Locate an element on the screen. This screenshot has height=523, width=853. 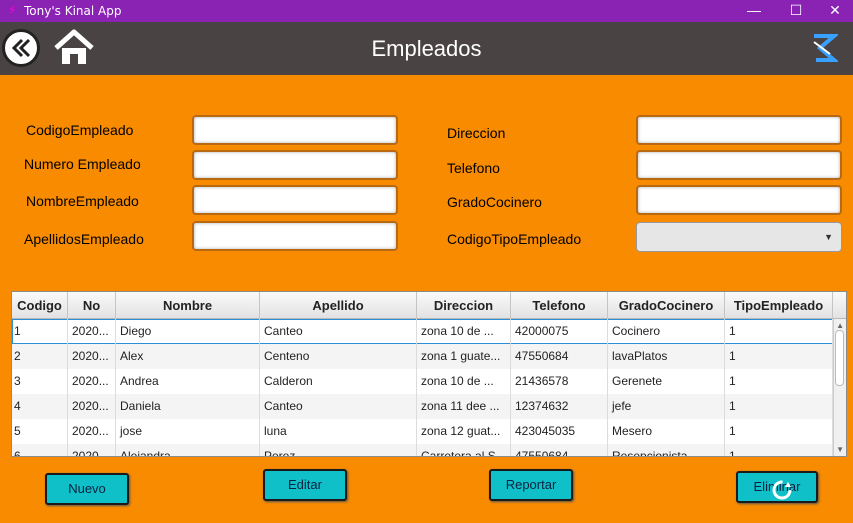
column-header-telefono: Telefono is located at coordinates (559, 305).